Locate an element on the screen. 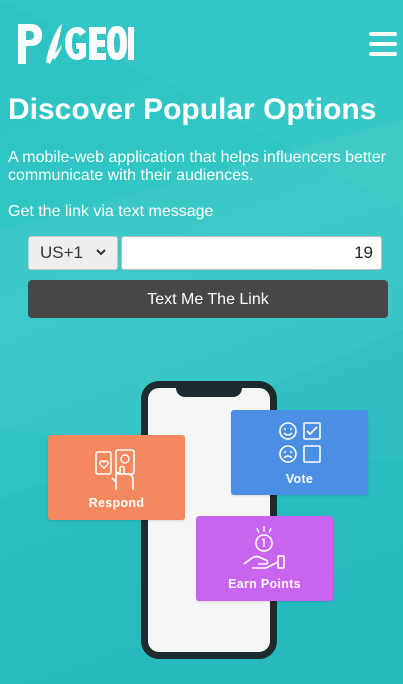 This screenshot has width=403, height=684. vote-label: Vote is located at coordinates (299, 479).